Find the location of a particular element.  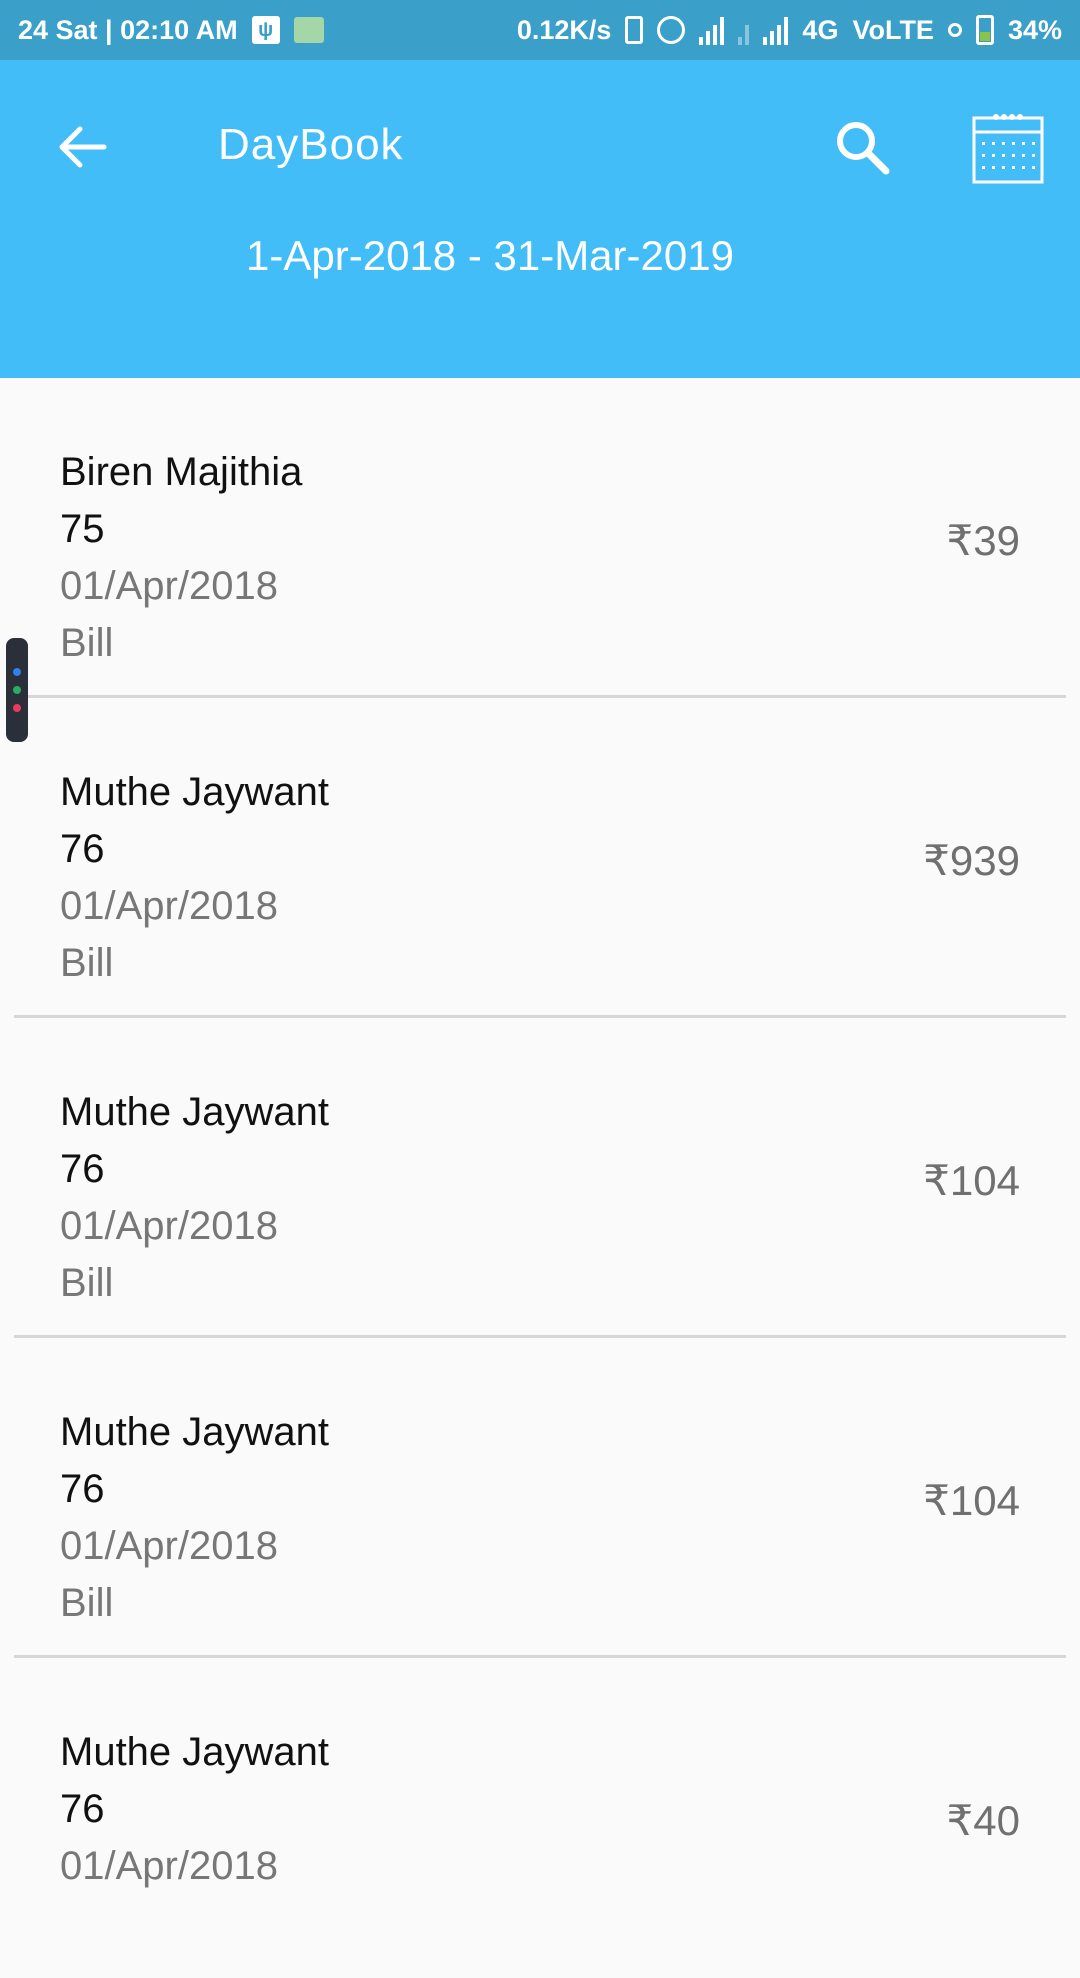

entry-details: Muthe Jaywant 76 01/Apr/2018 is located at coordinates (194, 1809).